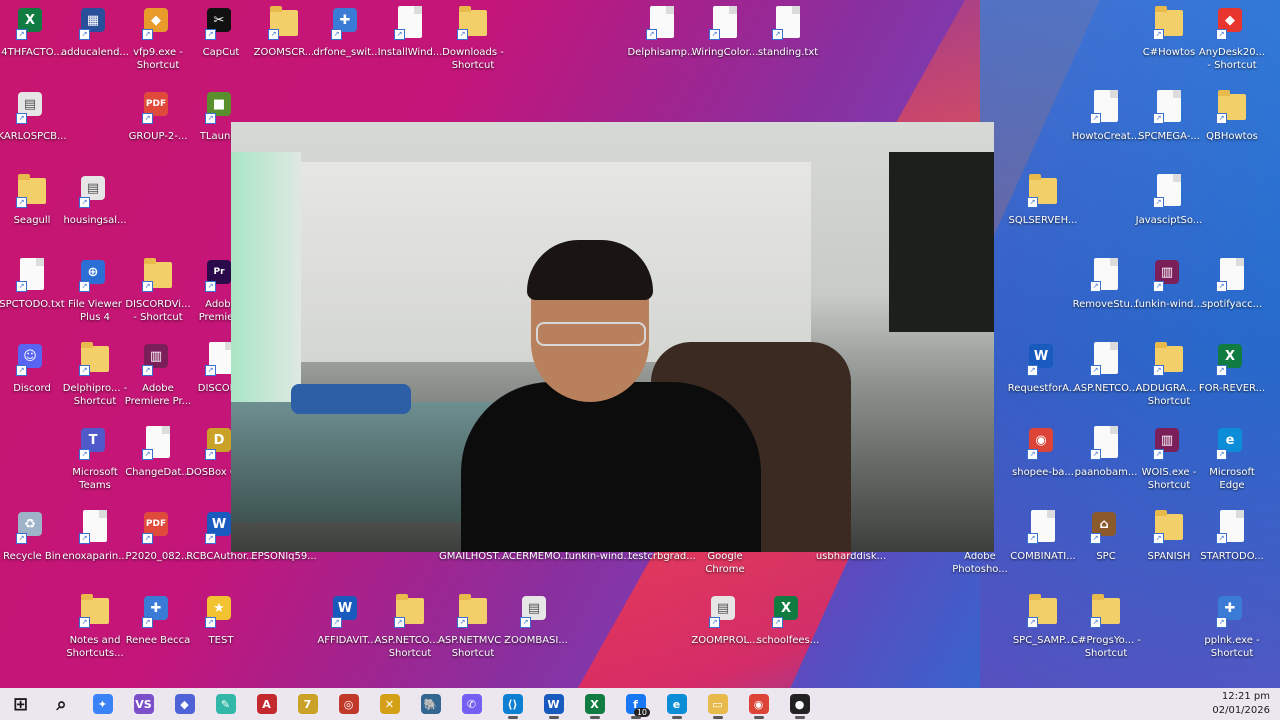 Image resolution: width=1280 pixels, height=720 pixels. I want to click on desktop-icon-label: Renee Becca, so click(158, 640).